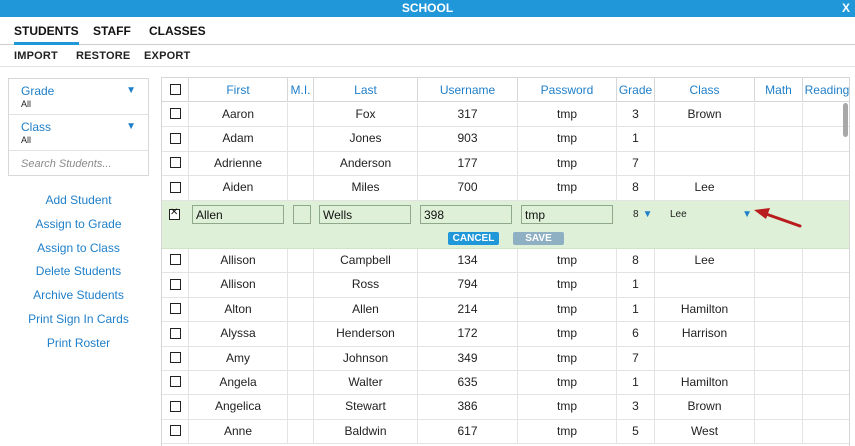 Image resolution: width=855 pixels, height=446 pixels. I want to click on filter-panel: Grade All ▼ Class All ▼, so click(78, 127).